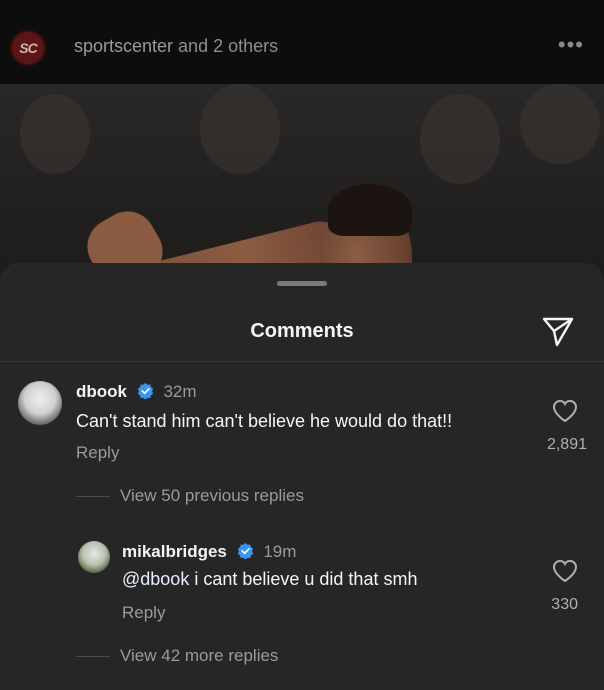 The height and width of the screenshot is (690, 604). I want to click on comment-time: 32m, so click(180, 391).